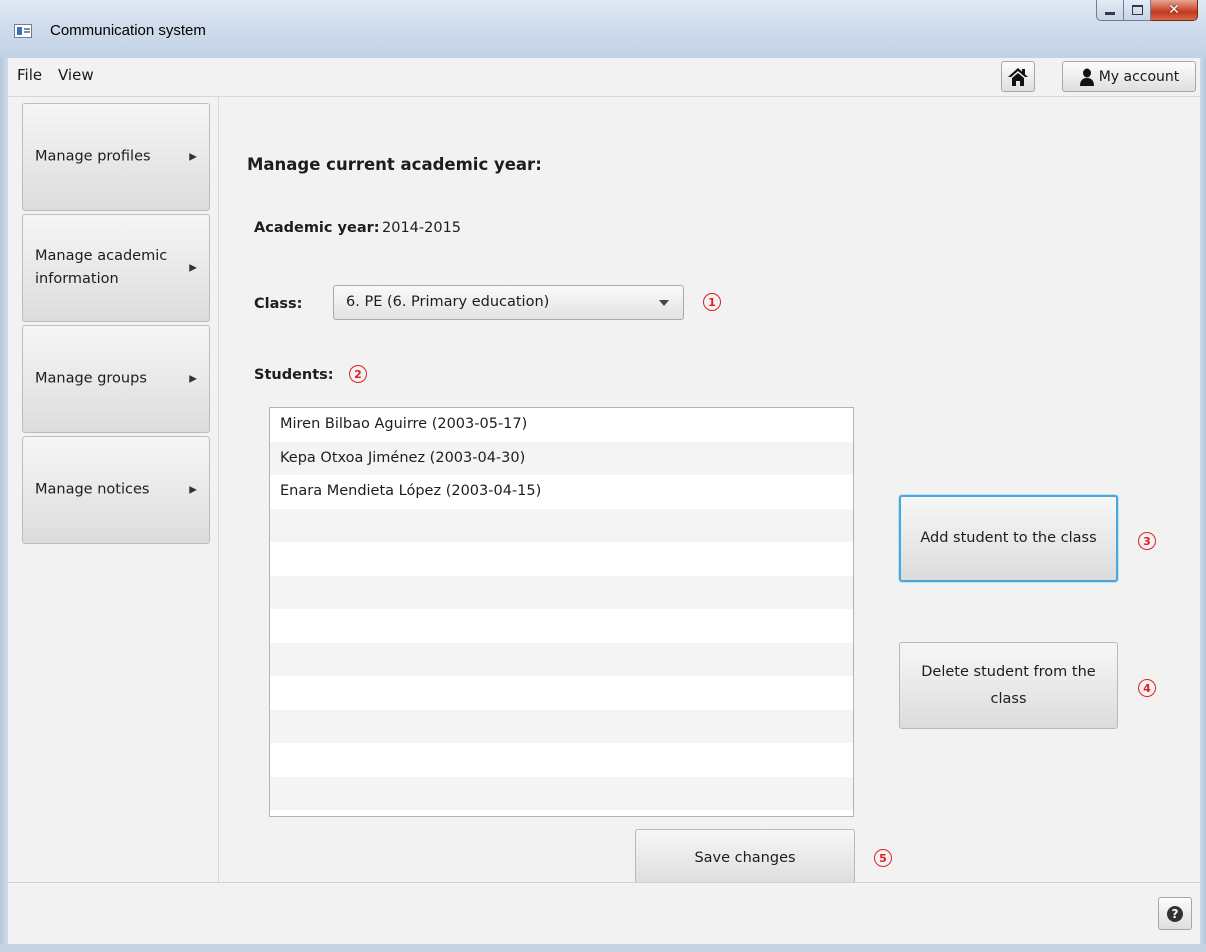 This screenshot has height=952, width=1206. I want to click on menu-bar: File View My account, so click(604, 77).